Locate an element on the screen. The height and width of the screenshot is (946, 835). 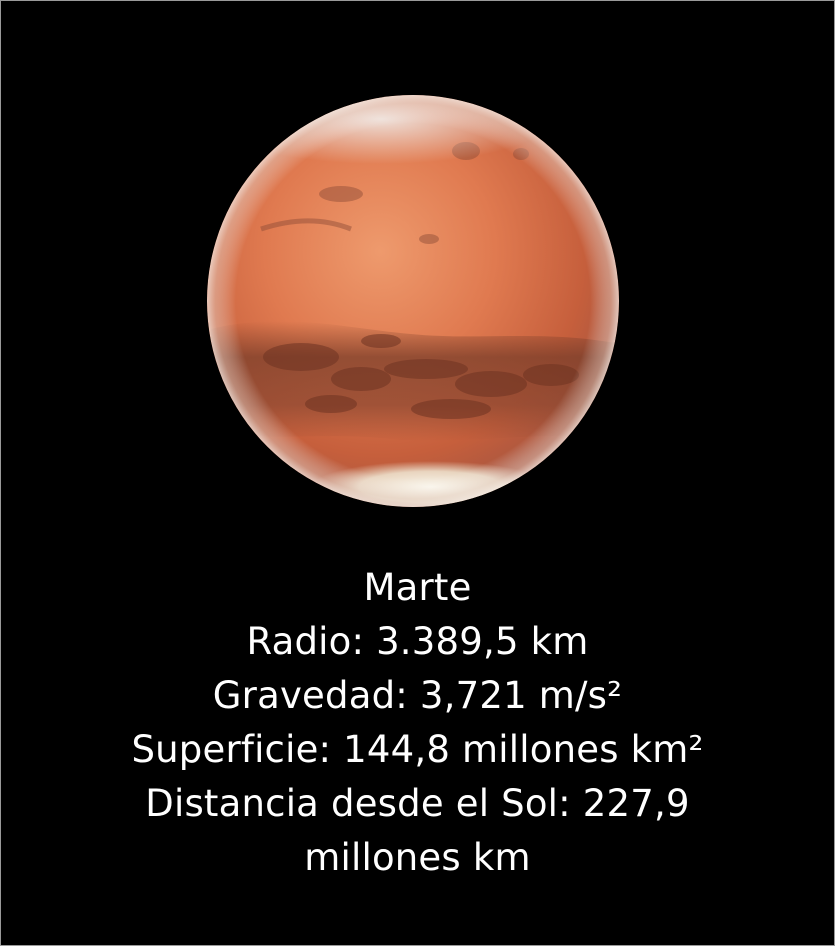
gravity-fact: Gravedad: 3,721 m/s² is located at coordinates (417, 695).